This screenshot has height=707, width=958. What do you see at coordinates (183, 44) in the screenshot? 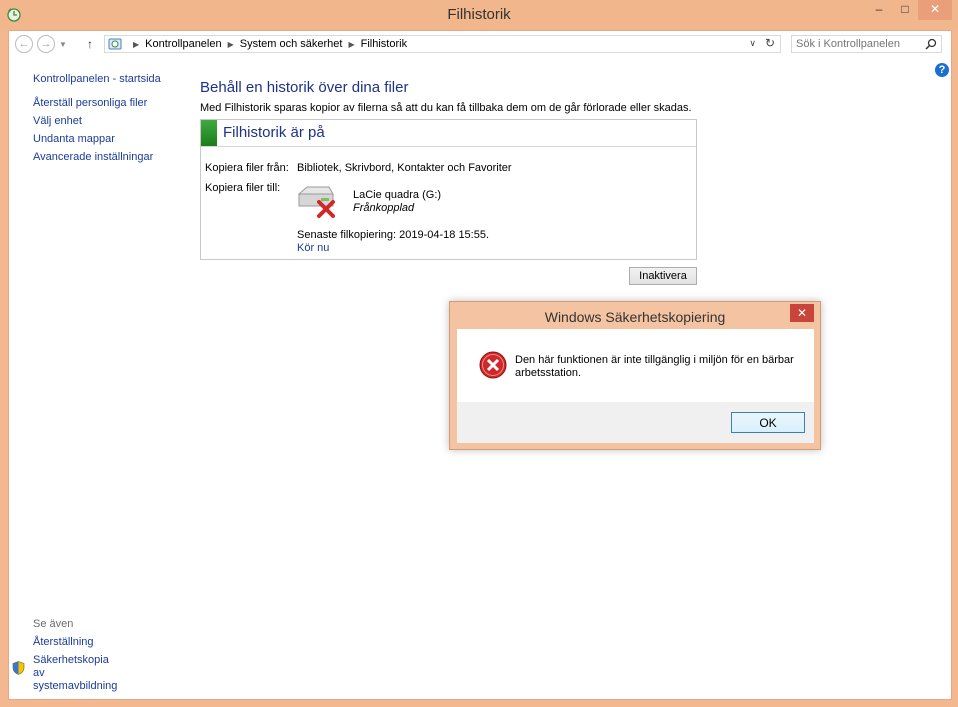
I see `breadcrumb-kontrollpanelen: Kontrollpanelen` at bounding box center [183, 44].